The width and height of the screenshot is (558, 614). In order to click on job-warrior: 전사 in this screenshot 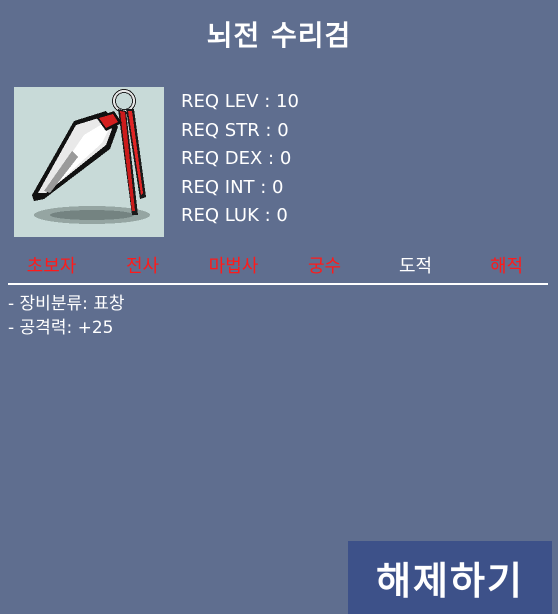, I will do `click(142, 266)`.